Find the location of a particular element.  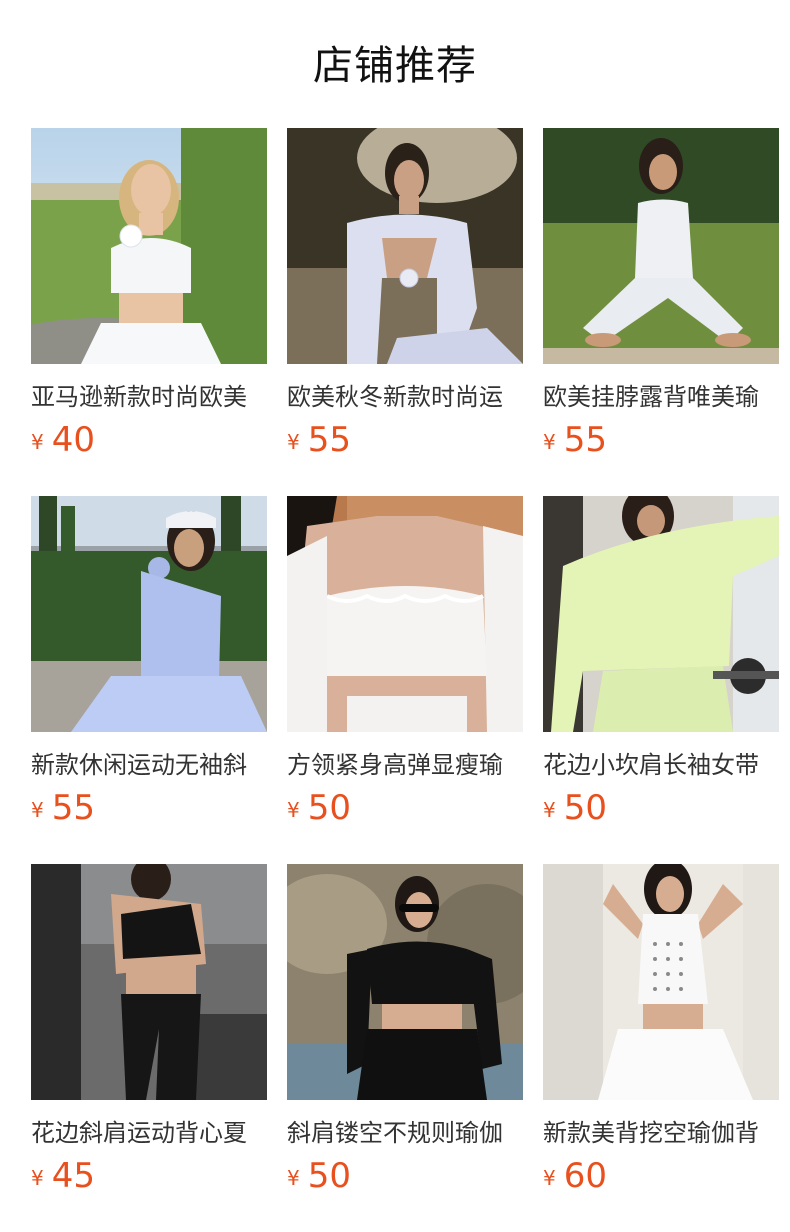

product-card: 欧美秋冬新款时尚运 ¥55 is located at coordinates (405, 312).